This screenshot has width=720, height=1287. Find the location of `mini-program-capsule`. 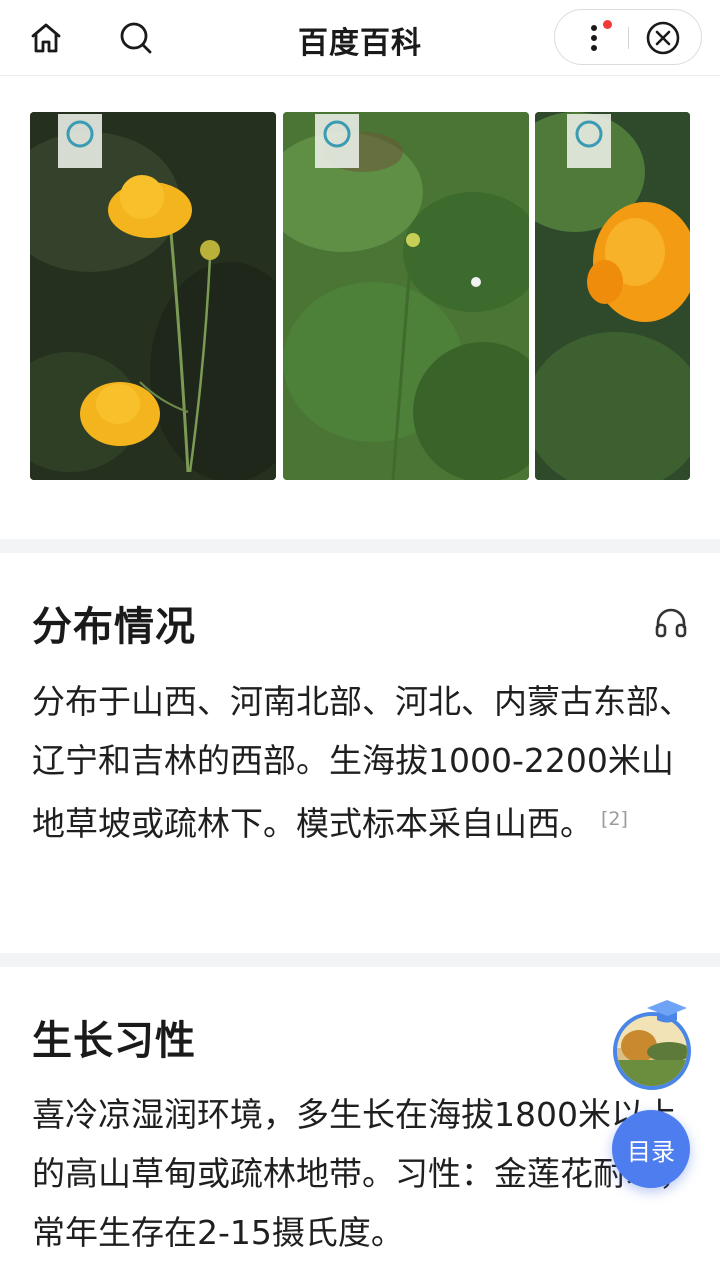

mini-program-capsule is located at coordinates (628, 37).